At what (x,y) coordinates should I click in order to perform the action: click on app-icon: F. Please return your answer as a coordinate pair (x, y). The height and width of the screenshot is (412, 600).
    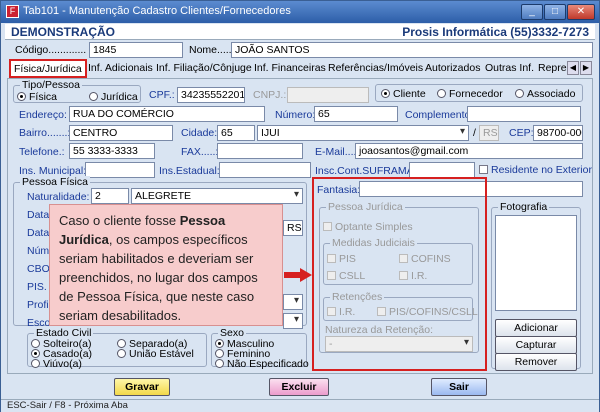
    Looking at the image, I should click on (12, 11).